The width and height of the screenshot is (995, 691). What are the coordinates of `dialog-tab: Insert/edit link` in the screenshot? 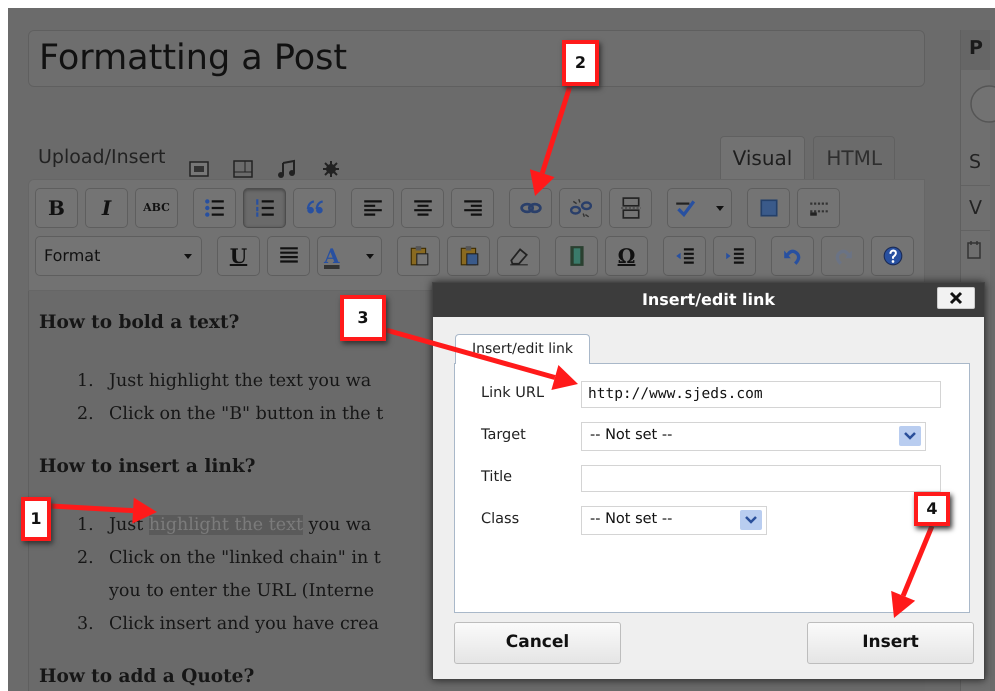 It's located at (522, 349).